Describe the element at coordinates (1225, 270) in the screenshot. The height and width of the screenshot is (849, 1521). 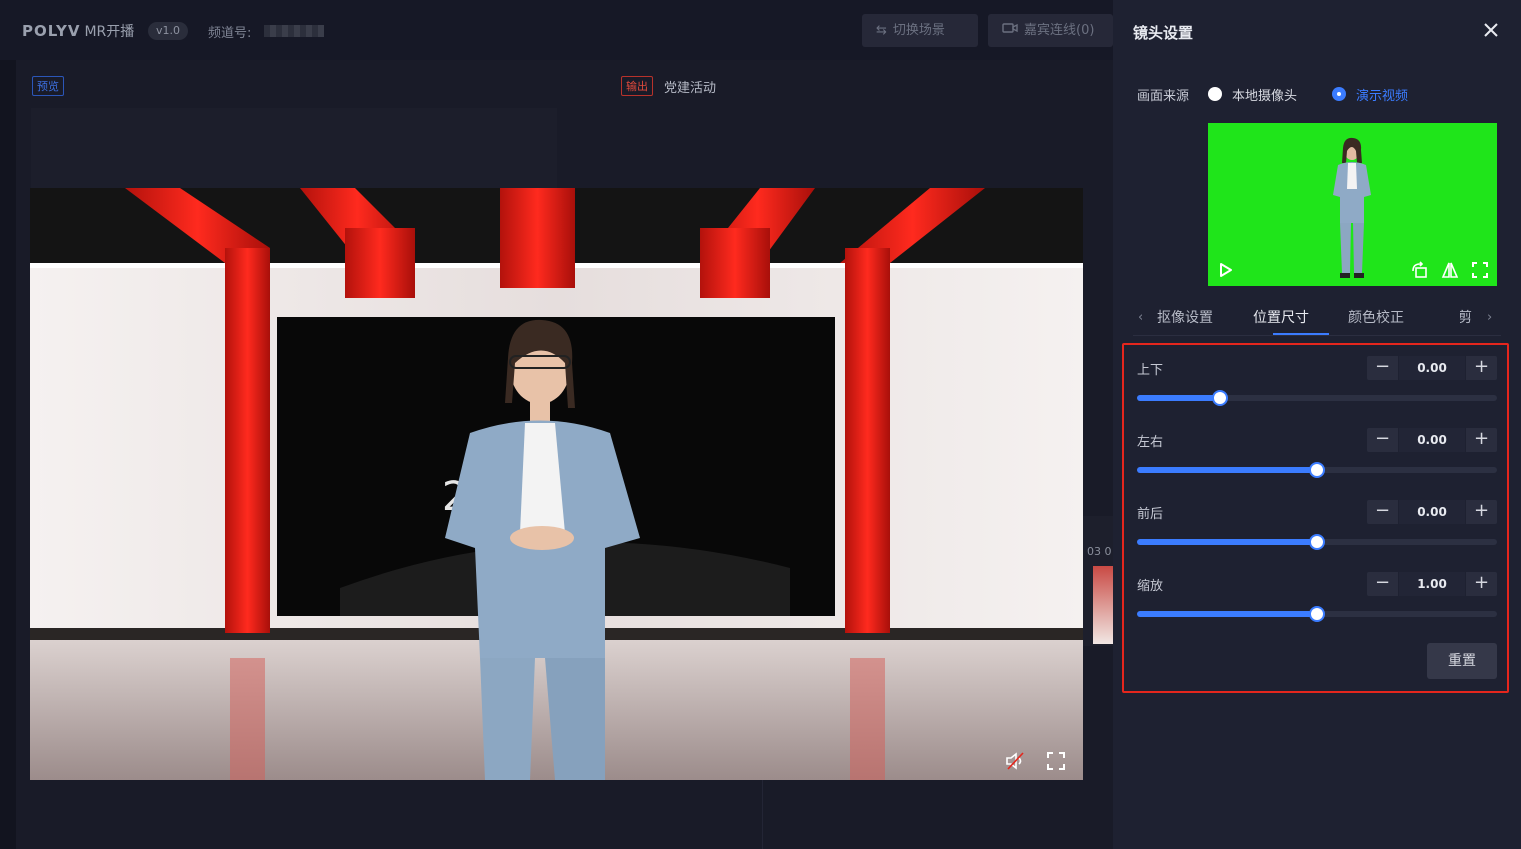
I see `play-icon` at that location.